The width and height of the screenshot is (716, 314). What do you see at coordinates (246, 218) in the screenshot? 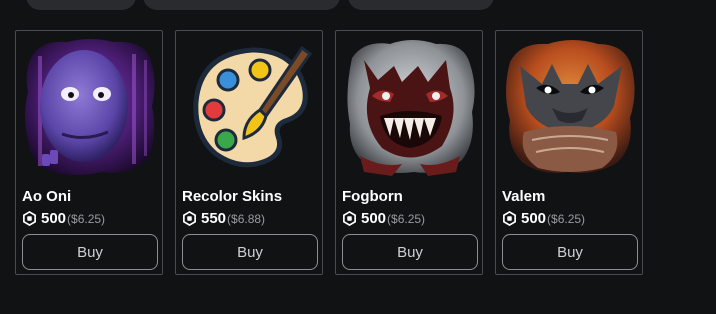
I see `usd-price: ($6.88)` at bounding box center [246, 218].